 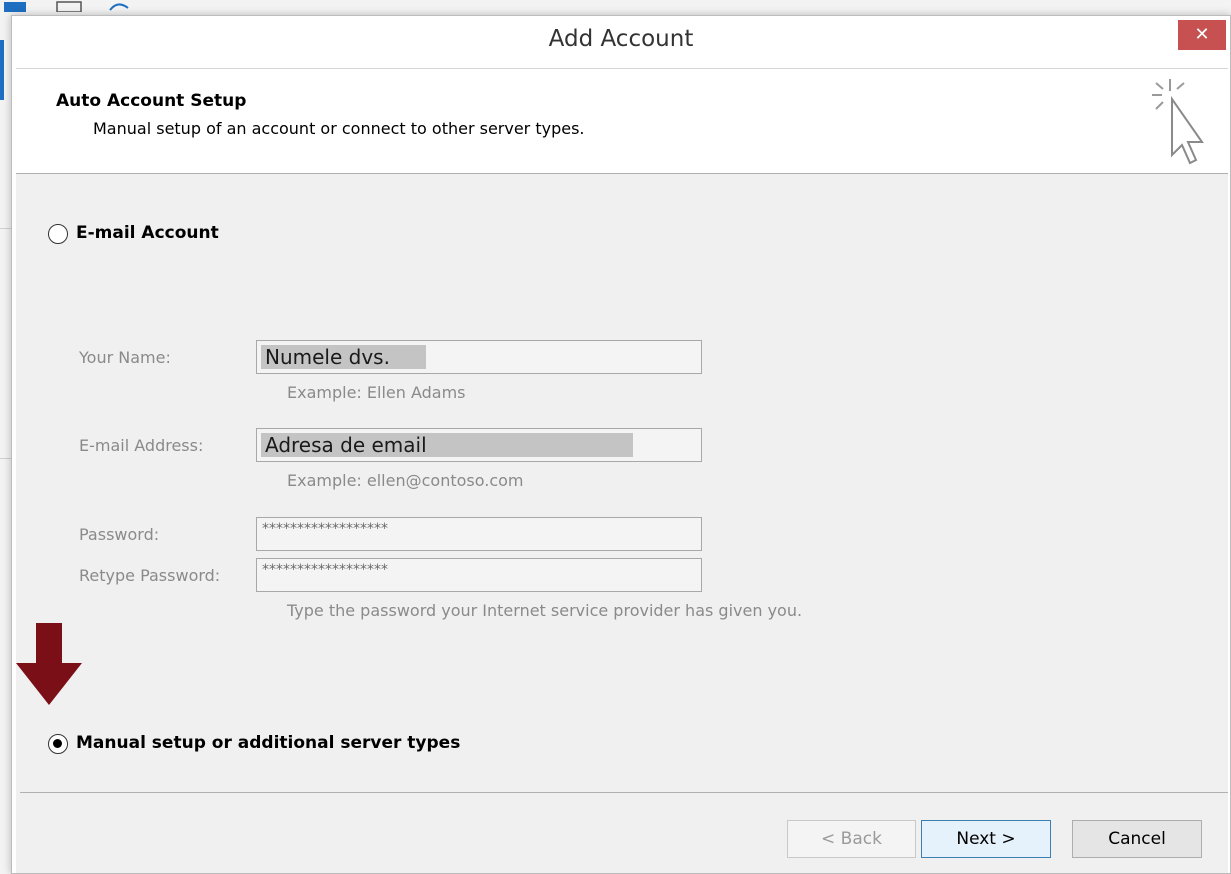 What do you see at coordinates (447, 445) in the screenshot?
I see `email-address-value: Adresa de email` at bounding box center [447, 445].